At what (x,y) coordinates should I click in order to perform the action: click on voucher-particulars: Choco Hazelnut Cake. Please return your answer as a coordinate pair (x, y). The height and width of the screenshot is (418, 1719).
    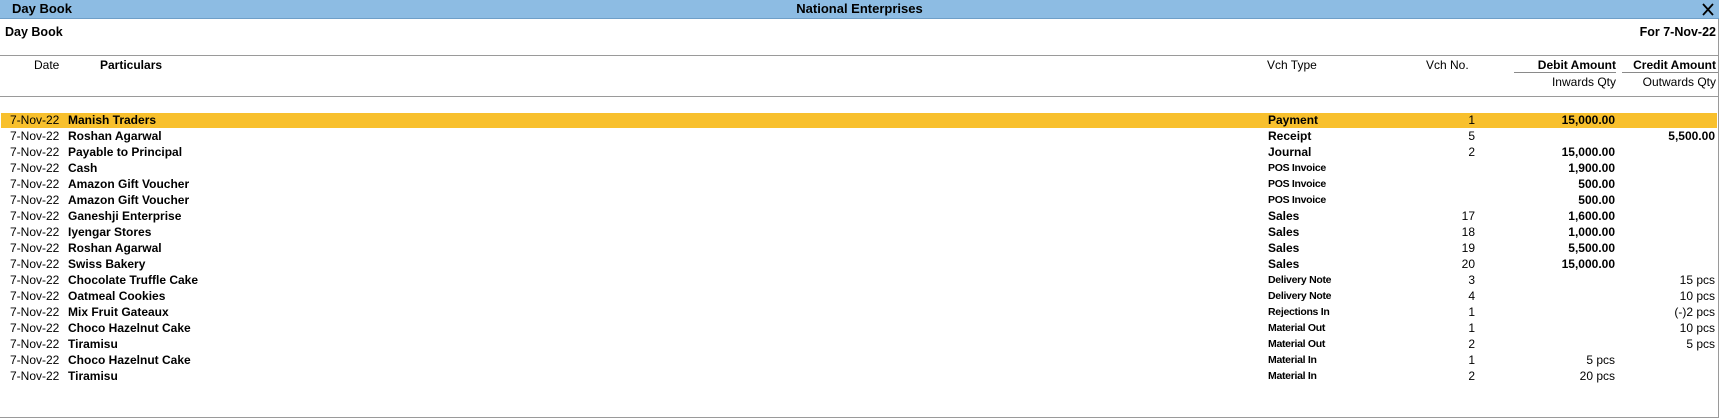
    Looking at the image, I should click on (129, 328).